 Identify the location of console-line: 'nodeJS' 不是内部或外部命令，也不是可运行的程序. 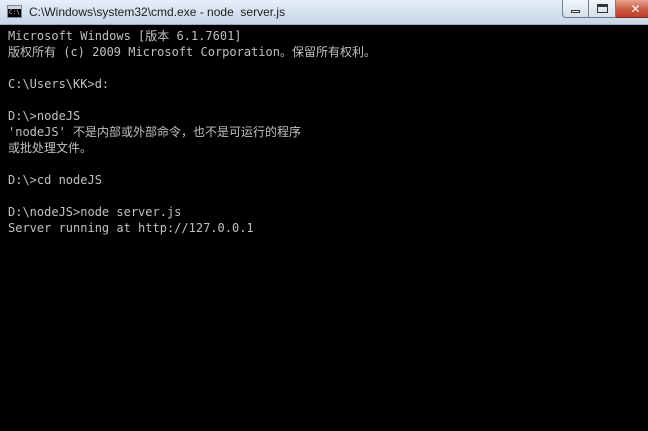
(155, 132).